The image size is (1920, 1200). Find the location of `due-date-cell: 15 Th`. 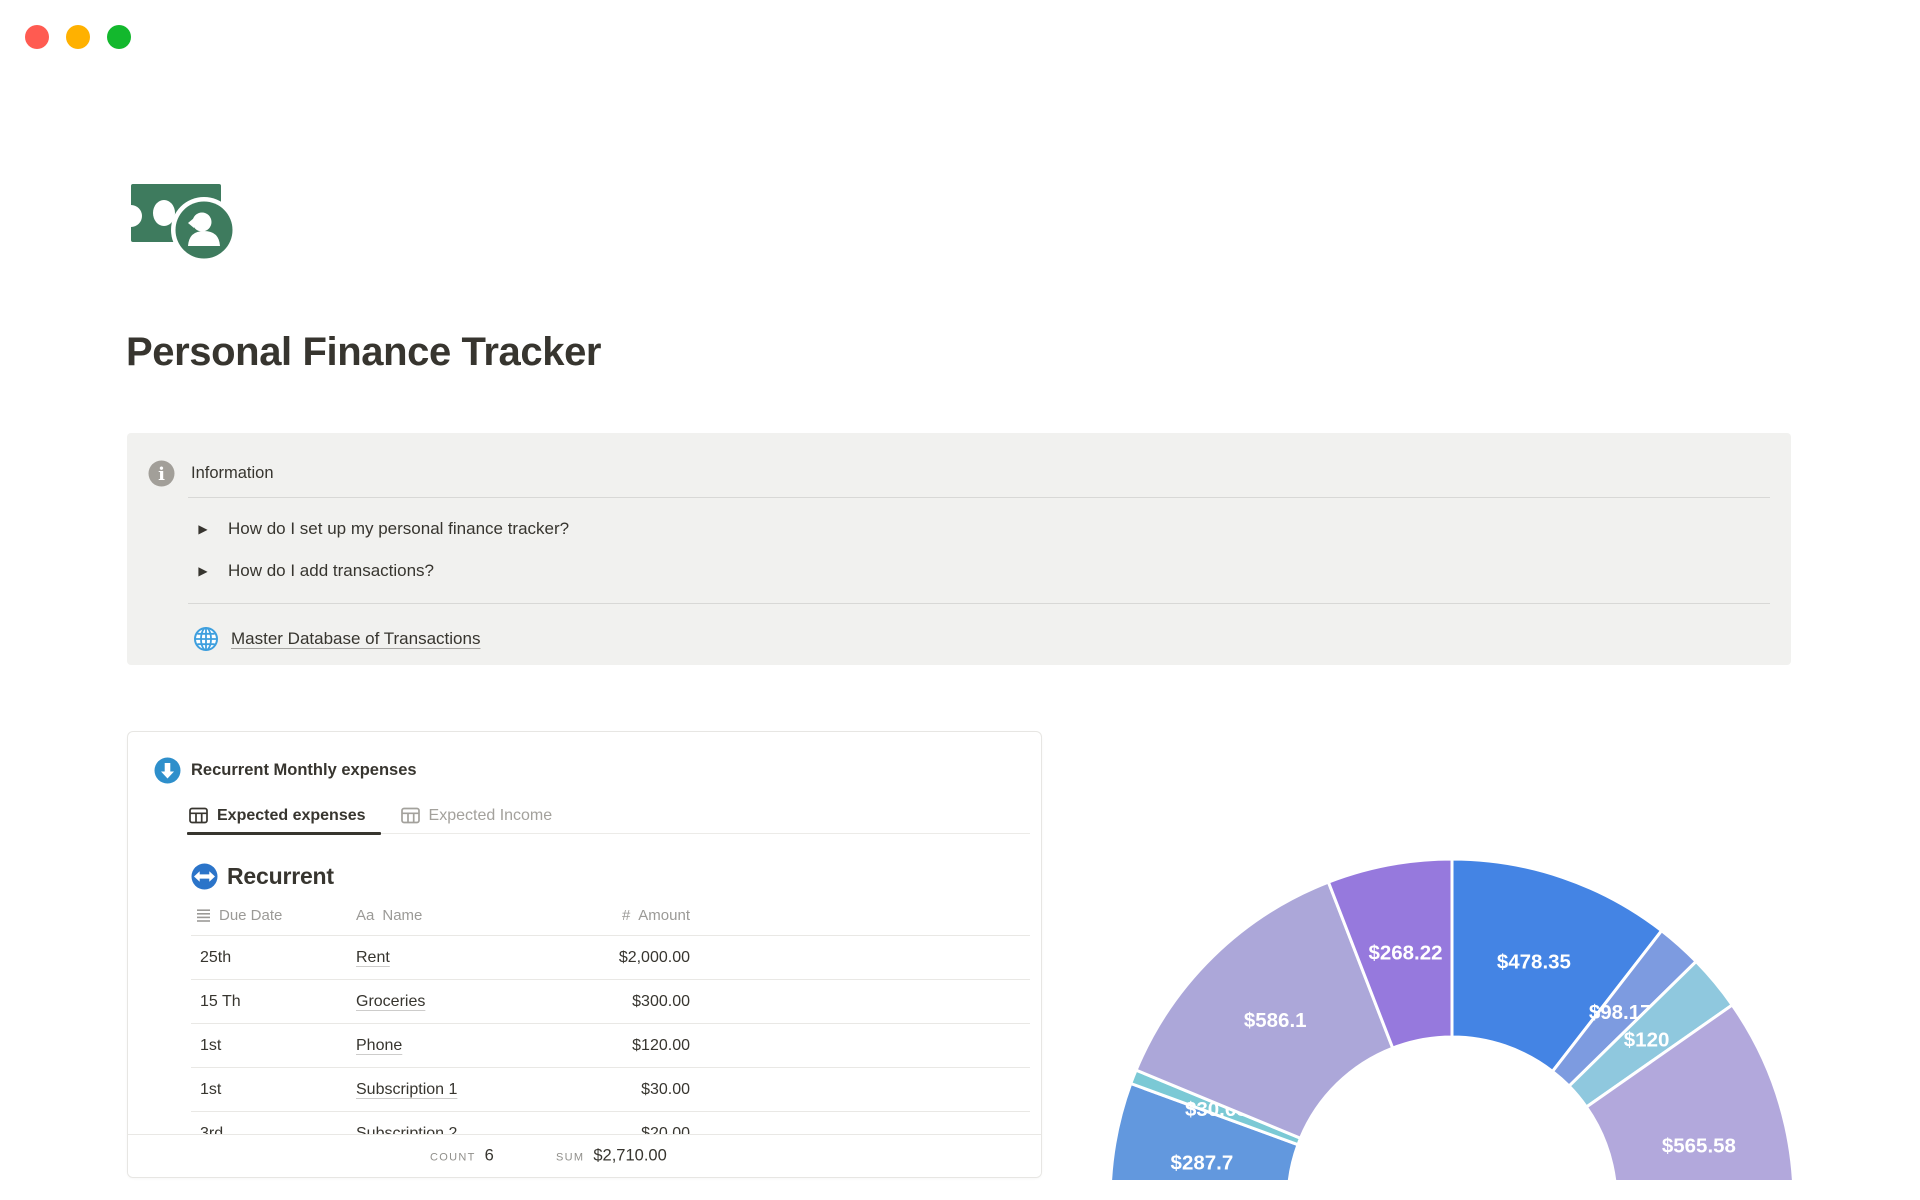

due-date-cell: 15 Th is located at coordinates (220, 1001).